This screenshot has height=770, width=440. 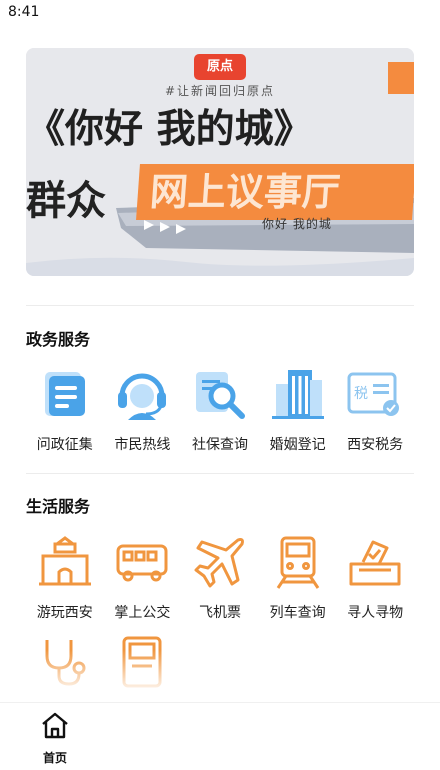 I want to click on service-tile-train: 列车查询, so click(x=298, y=578).